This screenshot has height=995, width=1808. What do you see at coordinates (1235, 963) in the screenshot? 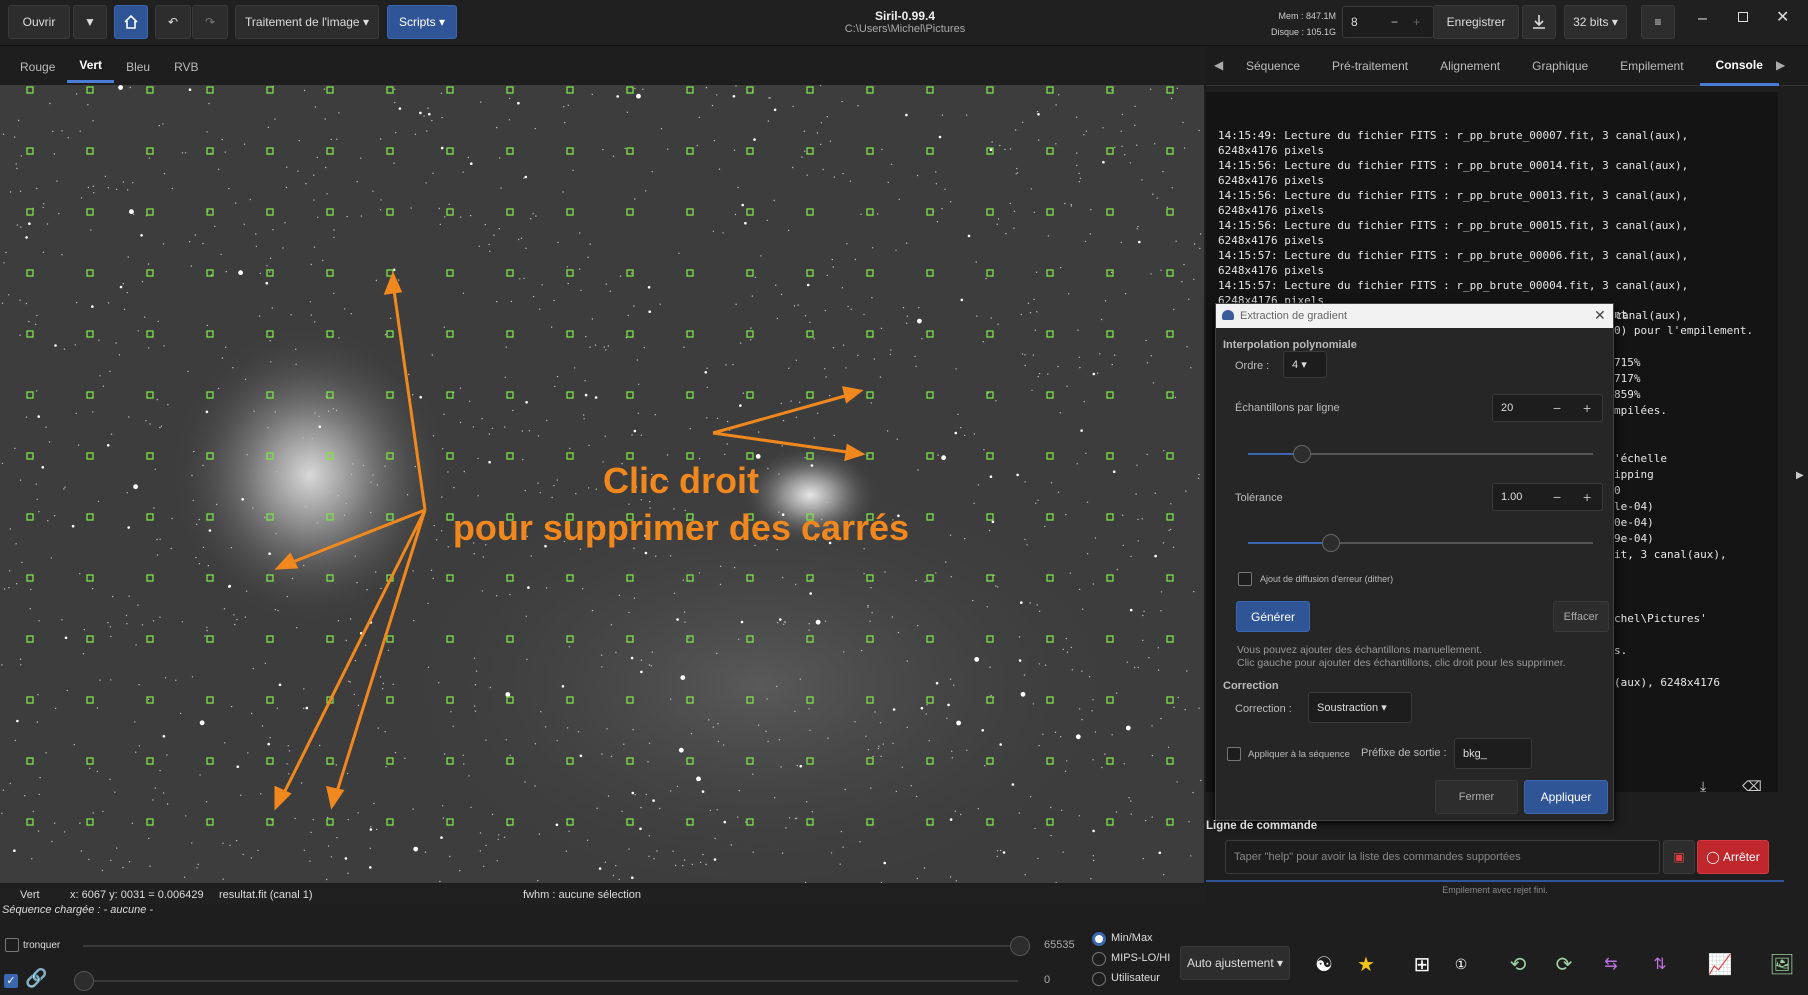
I see `auto-stretch-select: Auto ajustement ▾` at bounding box center [1235, 963].